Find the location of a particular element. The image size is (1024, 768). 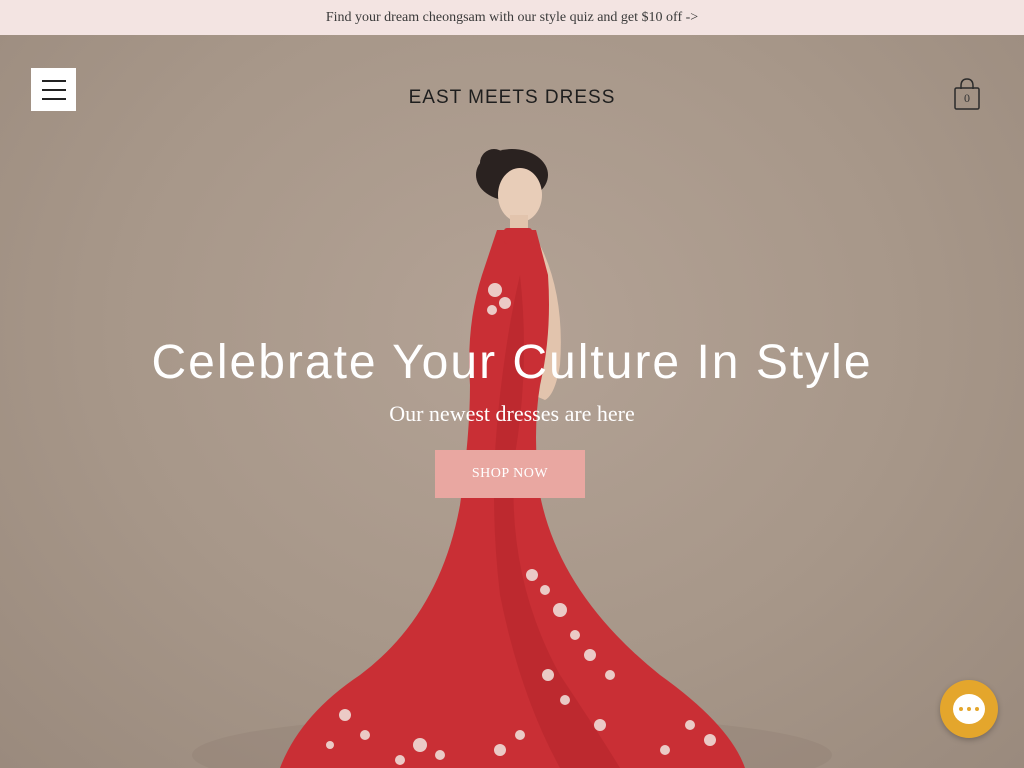

hero-subtitle: Our newest dresses are here is located at coordinates (512, 413).